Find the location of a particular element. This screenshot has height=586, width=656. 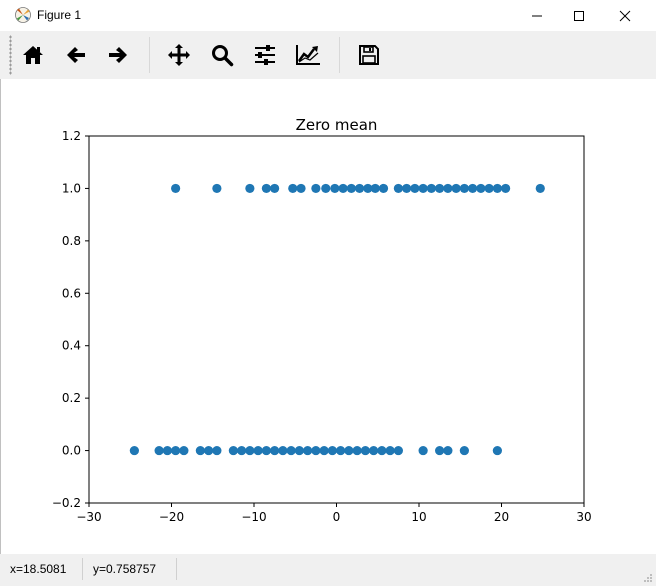

resize-grip-icon is located at coordinates (648, 578).